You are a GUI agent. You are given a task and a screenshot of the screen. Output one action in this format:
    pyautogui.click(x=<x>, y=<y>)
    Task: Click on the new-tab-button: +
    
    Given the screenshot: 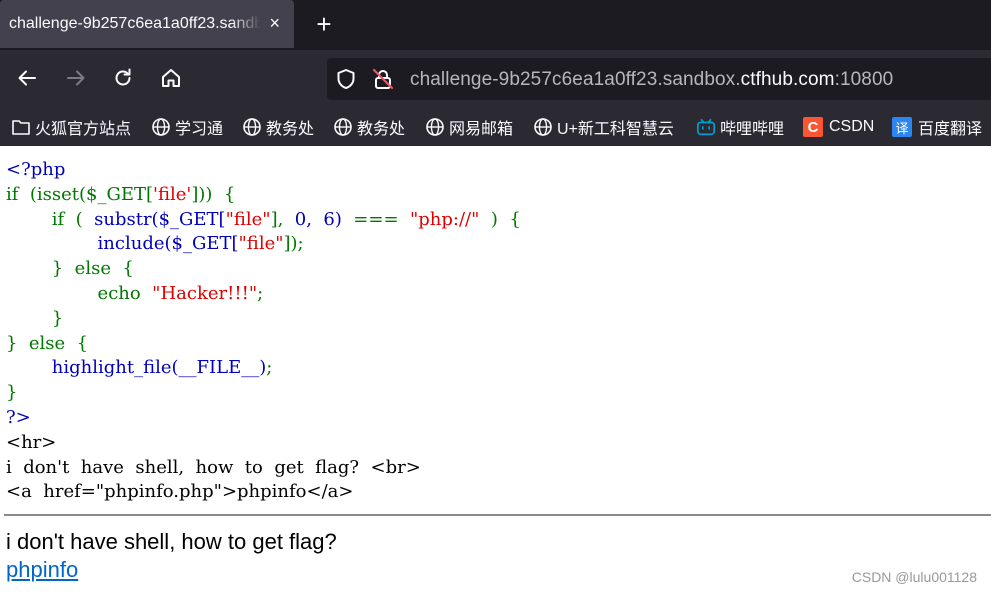 What is the action you would take?
    pyautogui.click(x=324, y=24)
    